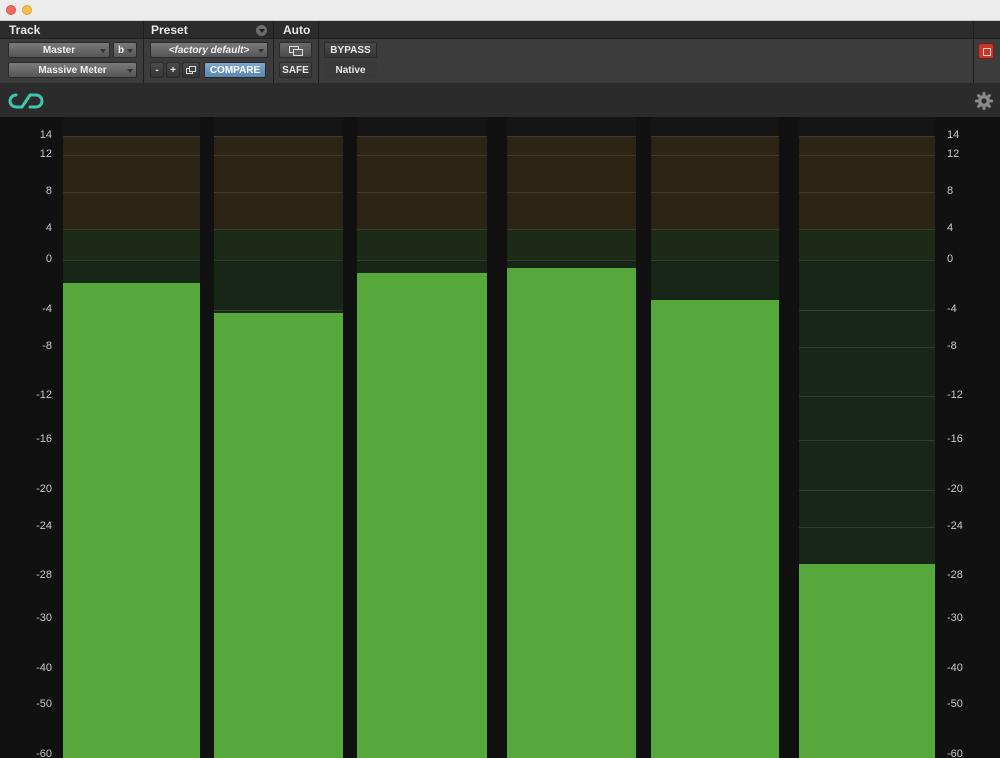 The width and height of the screenshot is (1000, 758). What do you see at coordinates (950, 191) in the screenshot?
I see `scale-label-right: 8` at bounding box center [950, 191].